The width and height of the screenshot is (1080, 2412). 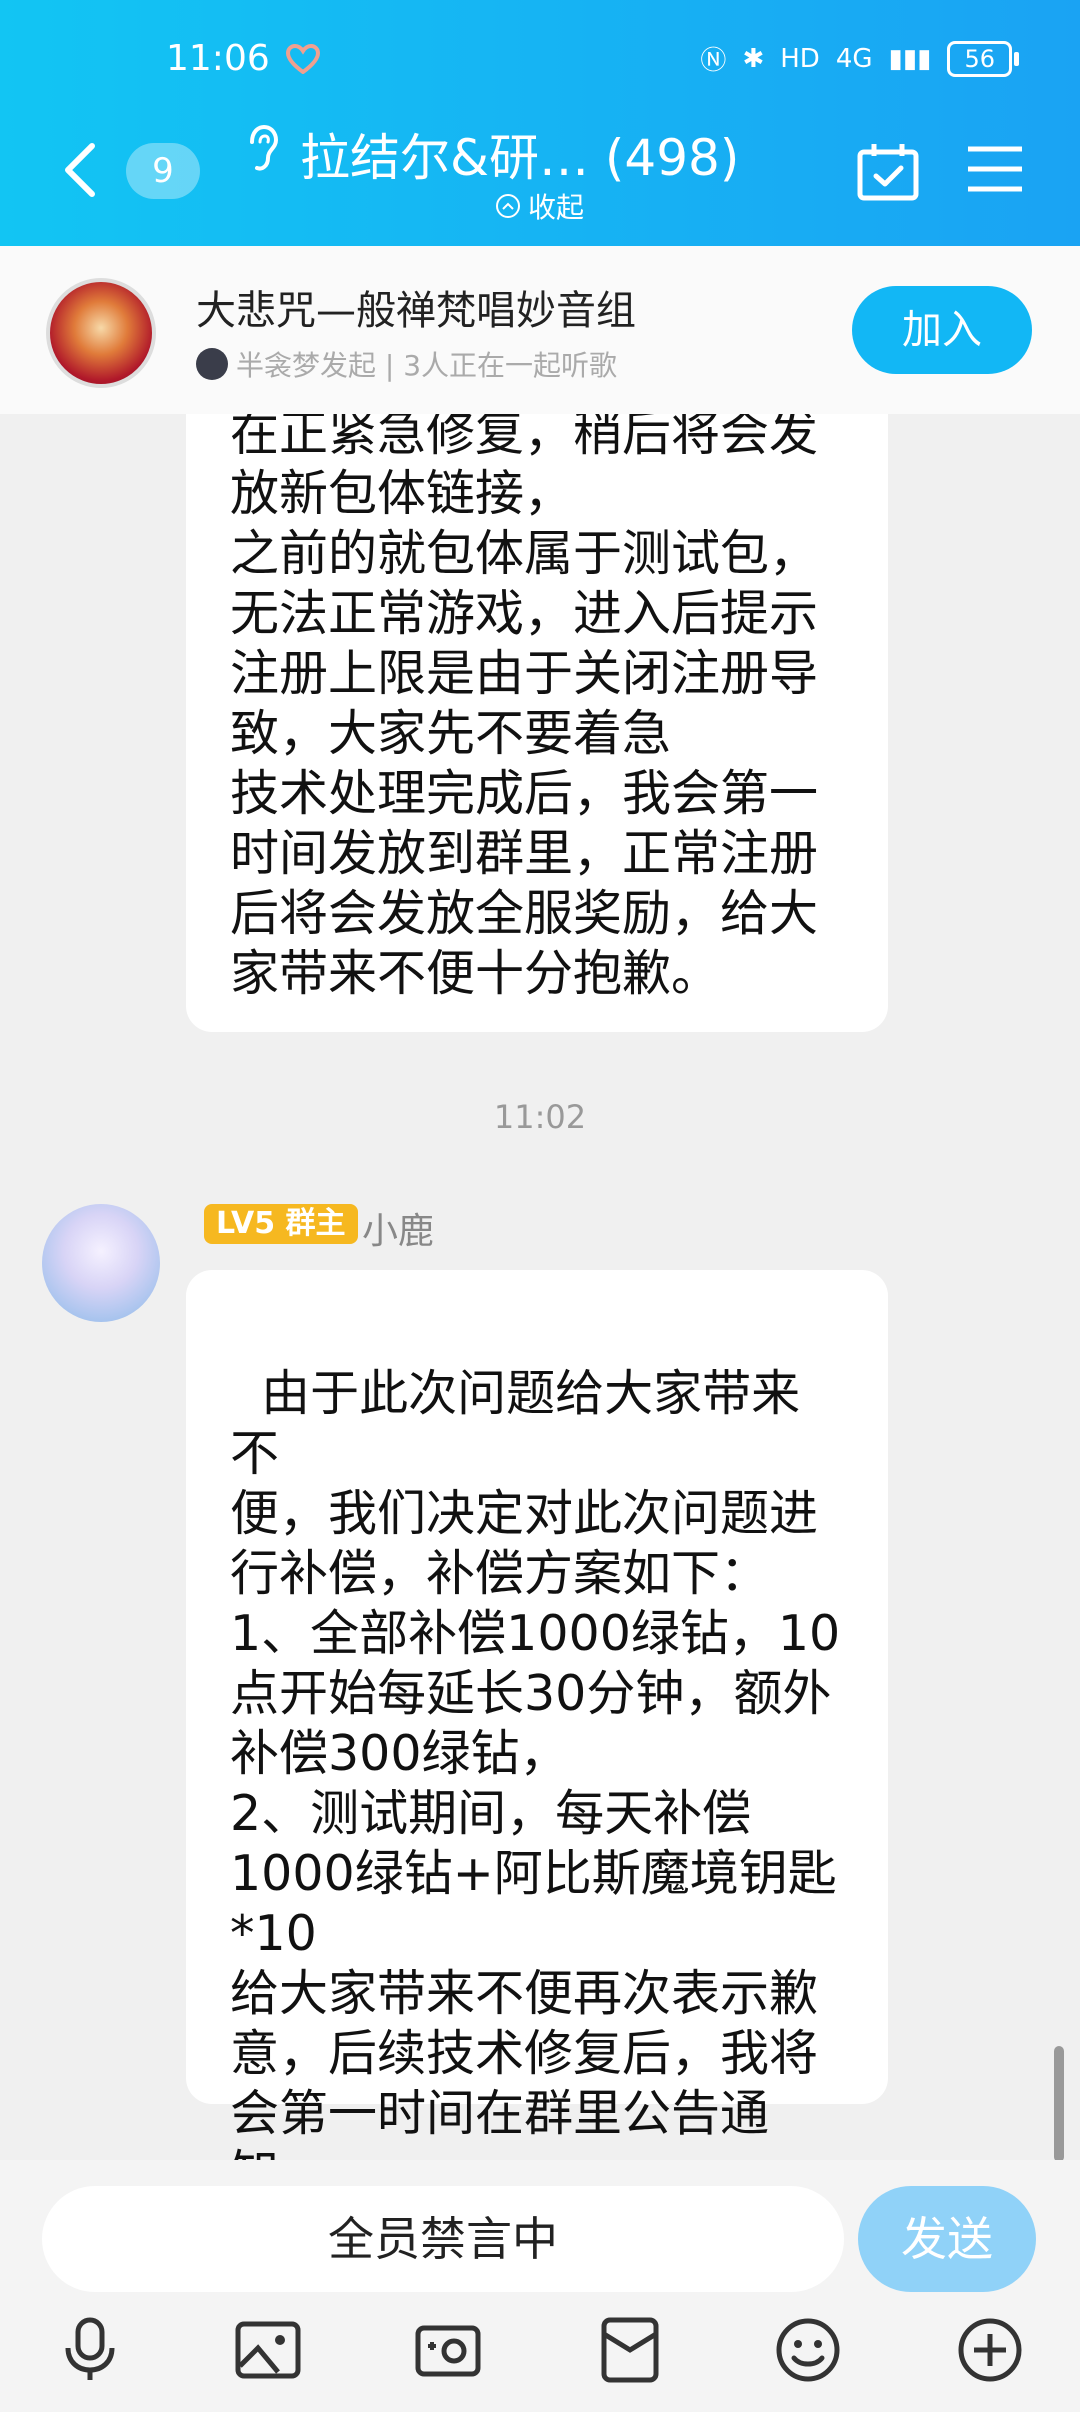 What do you see at coordinates (942, 330) in the screenshot?
I see `join-button: 加入` at bounding box center [942, 330].